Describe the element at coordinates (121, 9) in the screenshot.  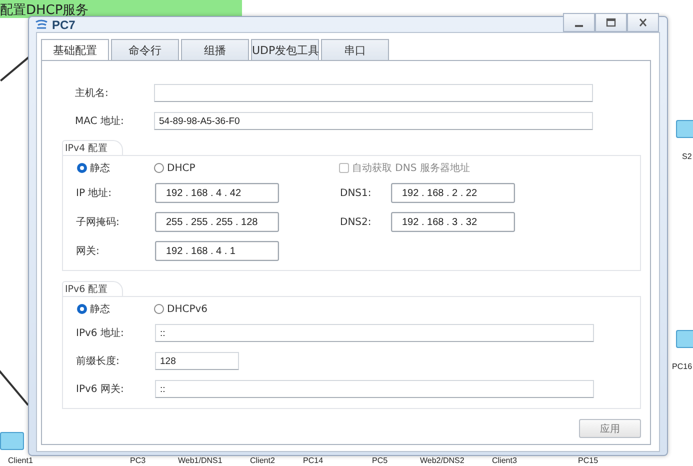
I see `canvas-note: 配置DHCP服务` at that location.